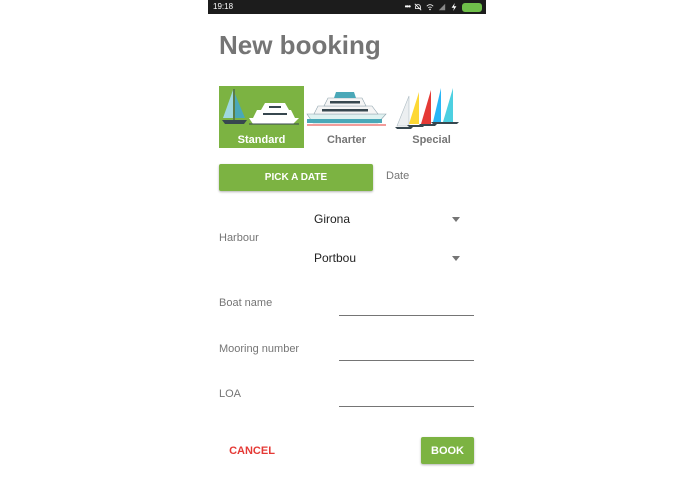 This screenshot has width=695, height=494. I want to click on status-time: 19:18, so click(223, 6).